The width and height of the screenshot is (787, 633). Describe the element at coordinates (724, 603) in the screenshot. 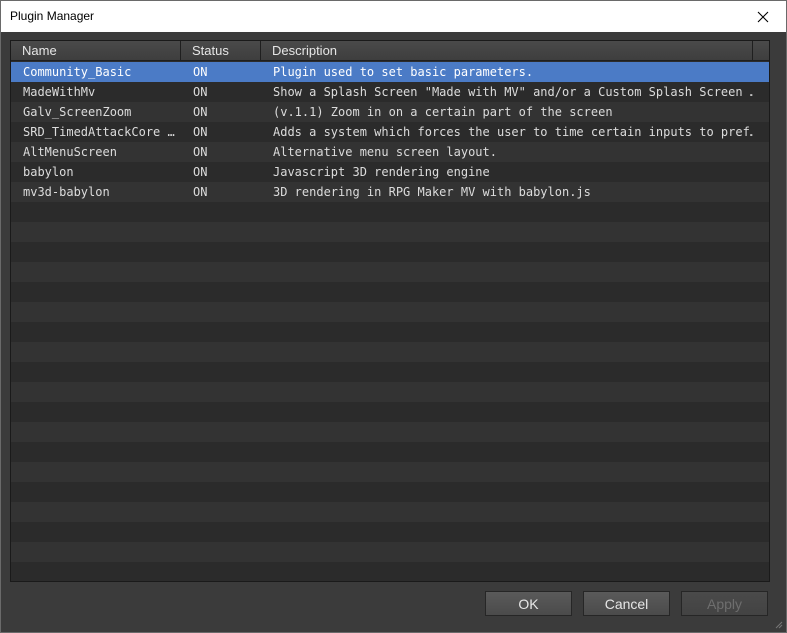

I see `apply-button: Apply` at that location.